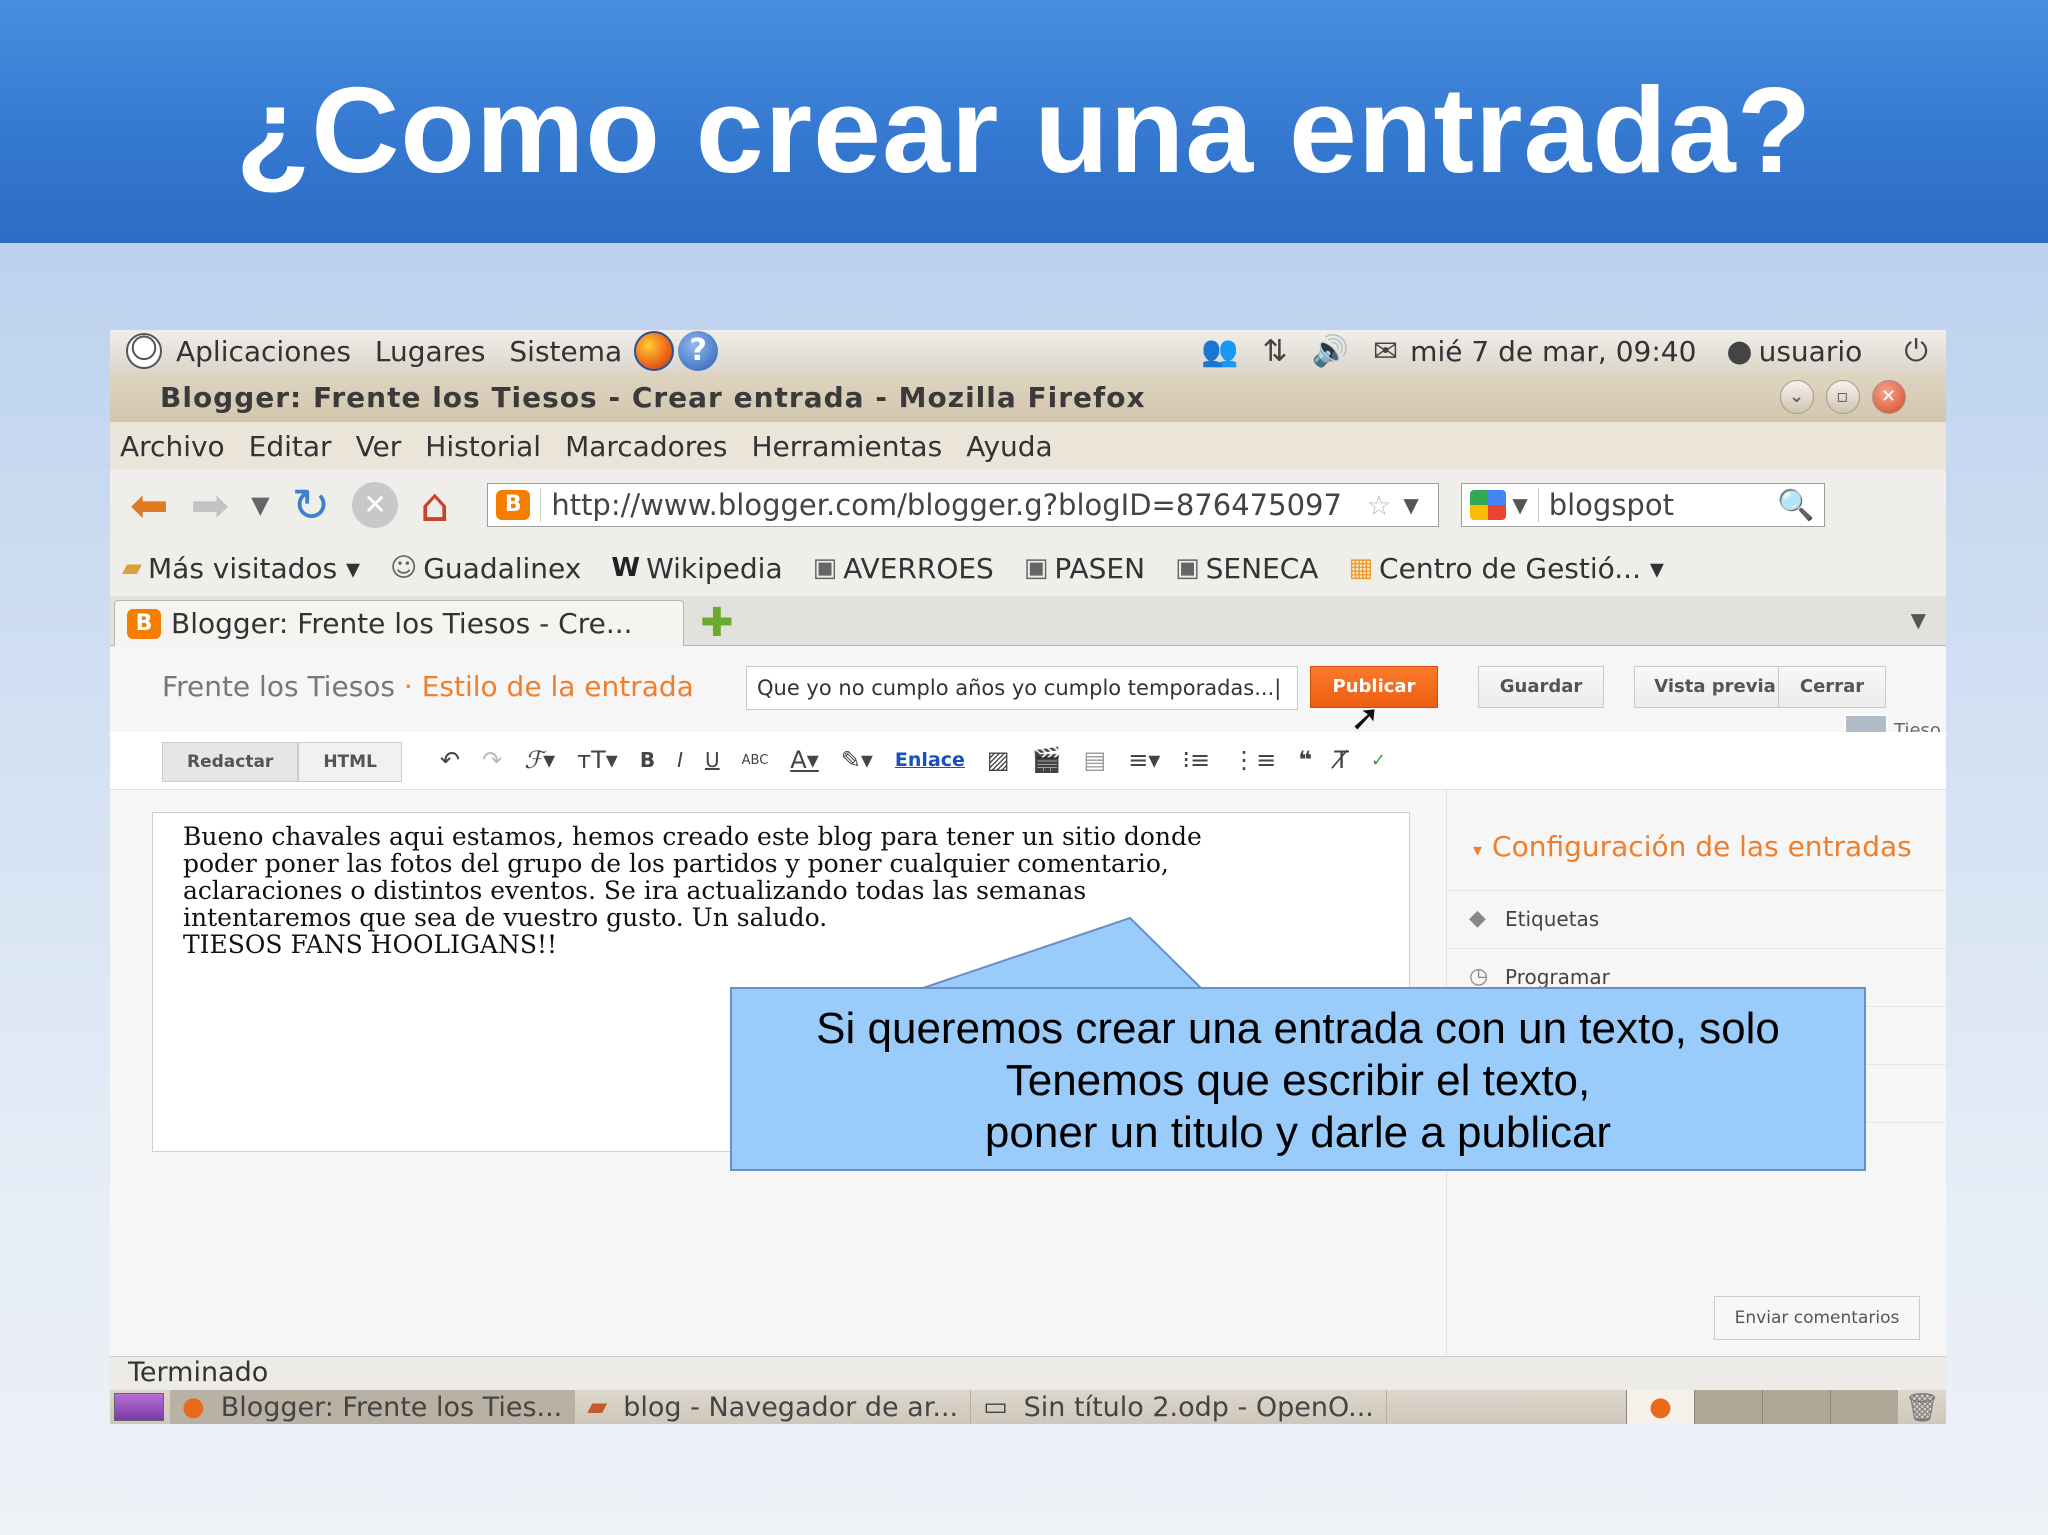 The width and height of the screenshot is (2048, 1535). Describe the element at coordinates (846, 446) in the screenshot. I see `menu-herramientas: Herramientas` at that location.